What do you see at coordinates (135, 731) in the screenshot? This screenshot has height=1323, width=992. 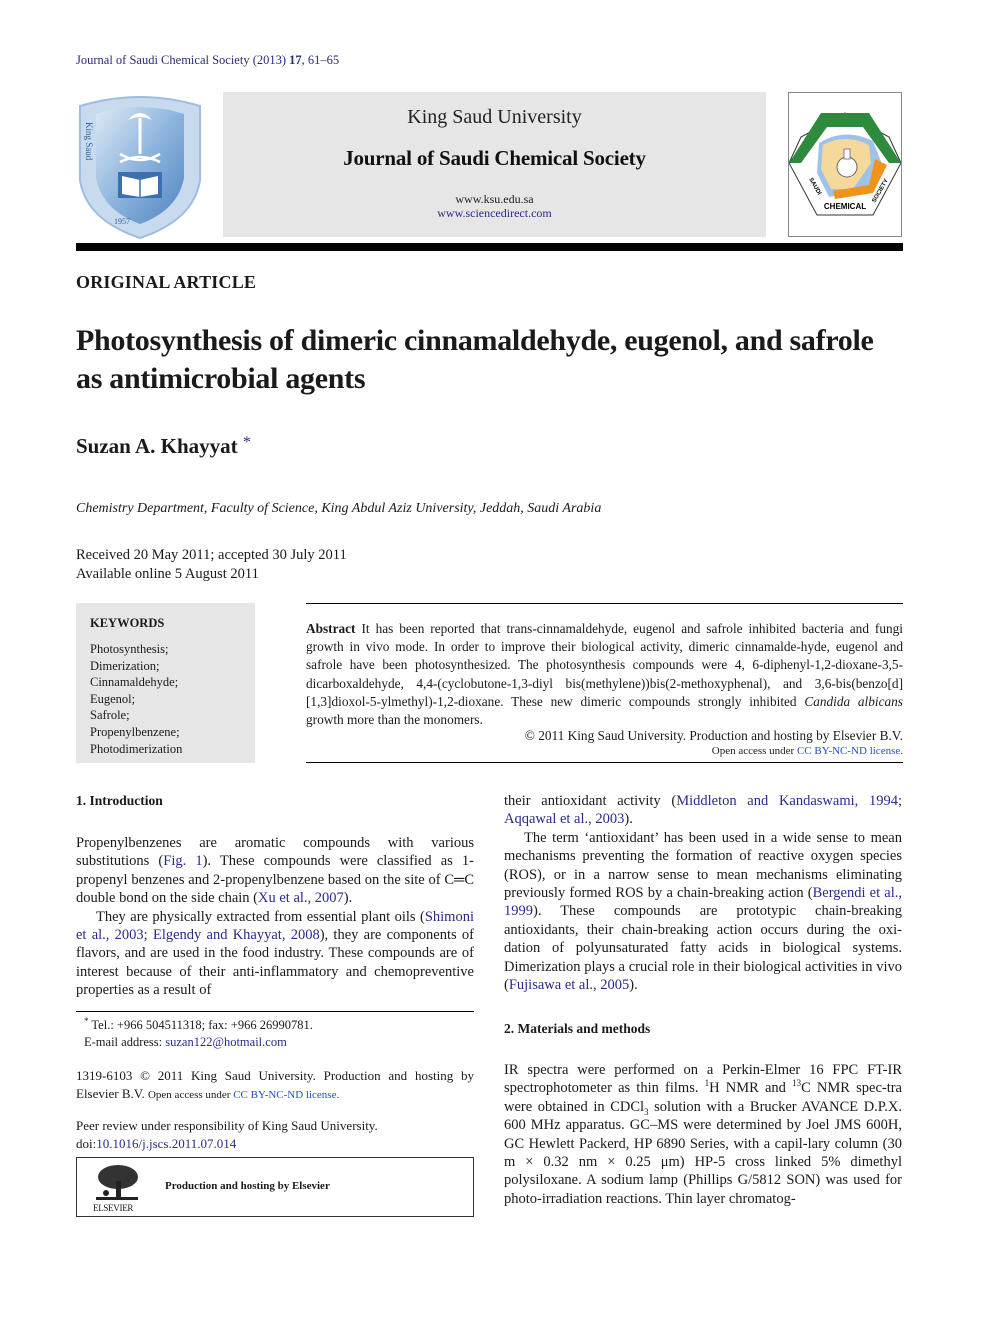 I see `keyword-item: Propenylbenzene;` at bounding box center [135, 731].